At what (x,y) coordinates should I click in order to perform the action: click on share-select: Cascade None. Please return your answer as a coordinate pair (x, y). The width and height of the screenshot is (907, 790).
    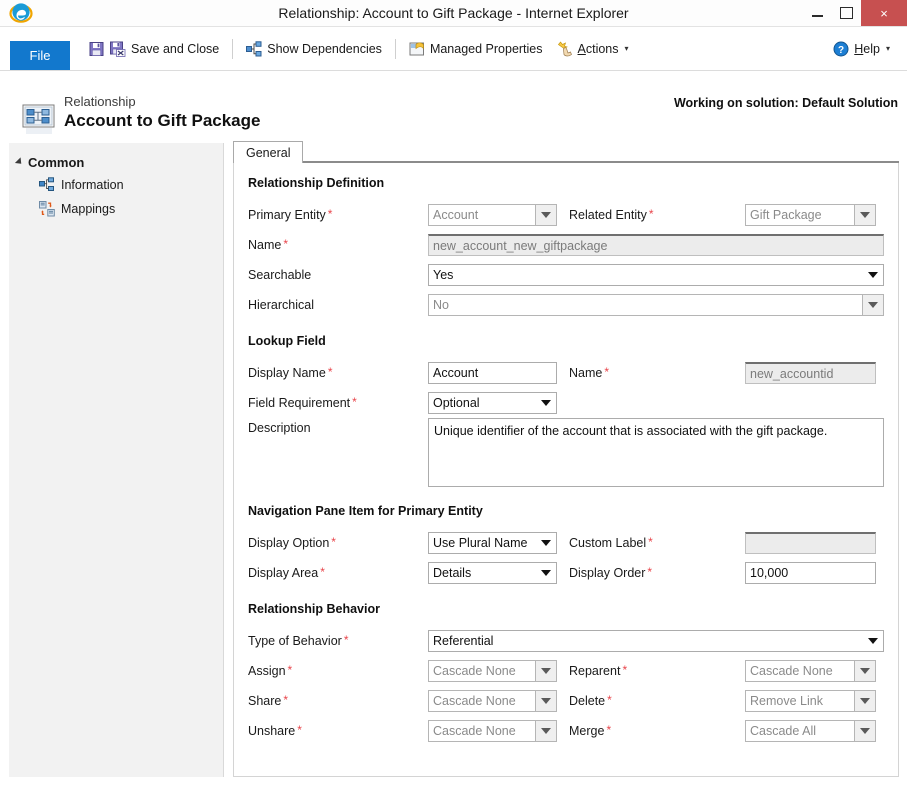
    Looking at the image, I should click on (492, 701).